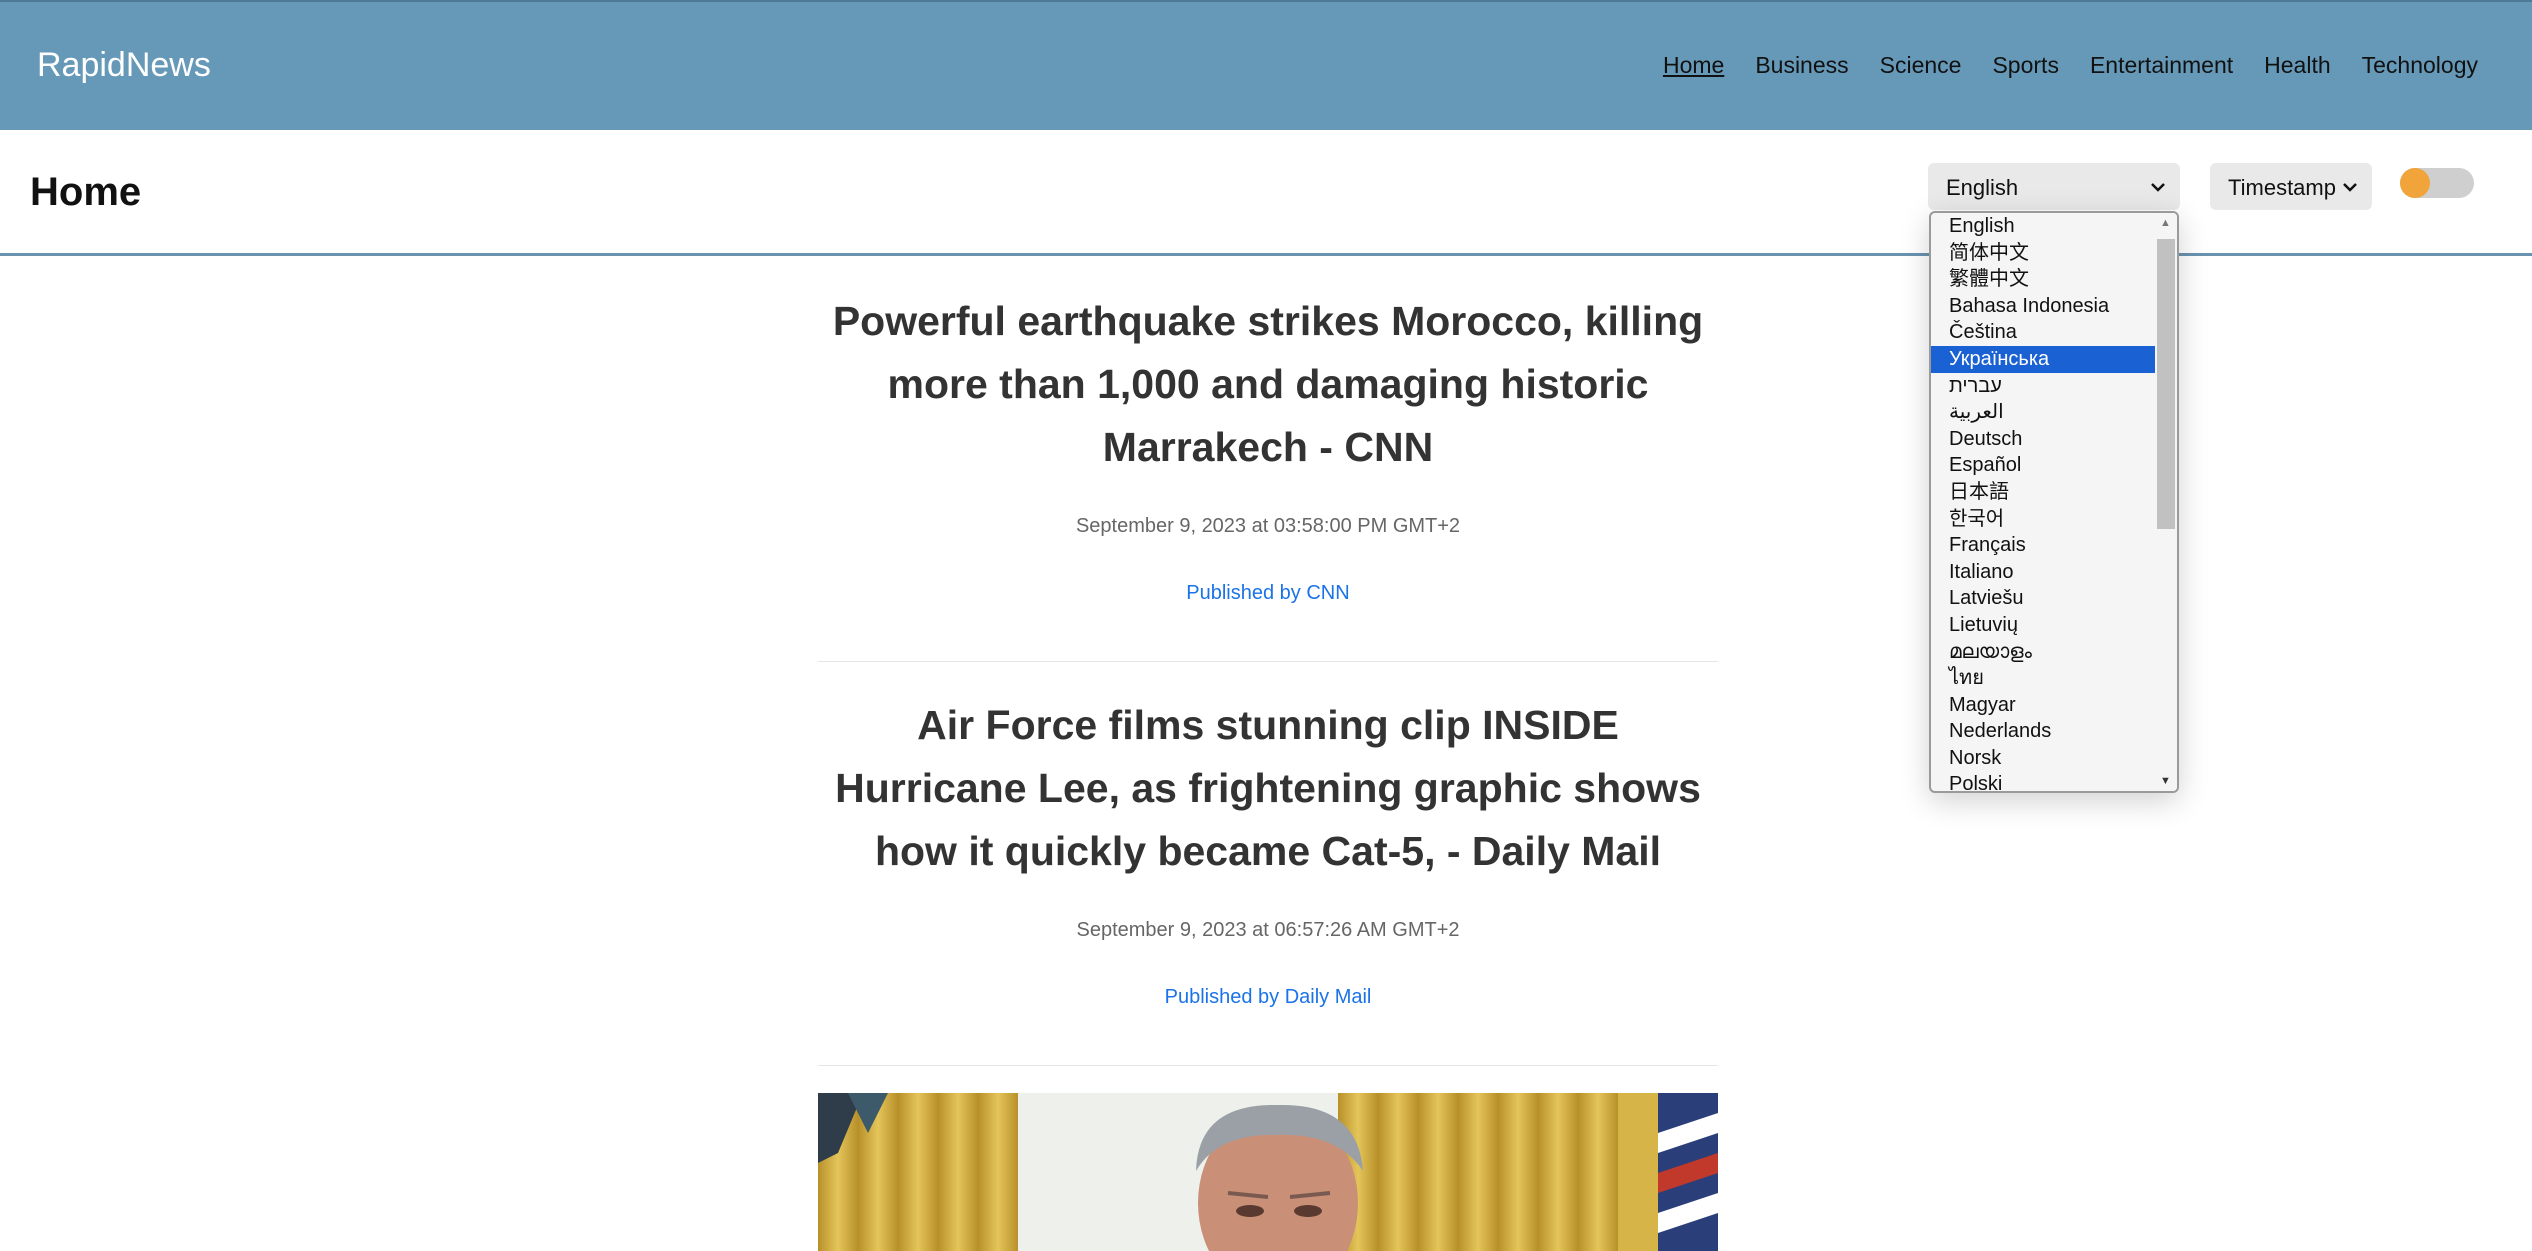 This screenshot has height=1251, width=2532. Describe the element at coordinates (2044, 678) in the screenshot. I see `language-option: ไทย` at that location.